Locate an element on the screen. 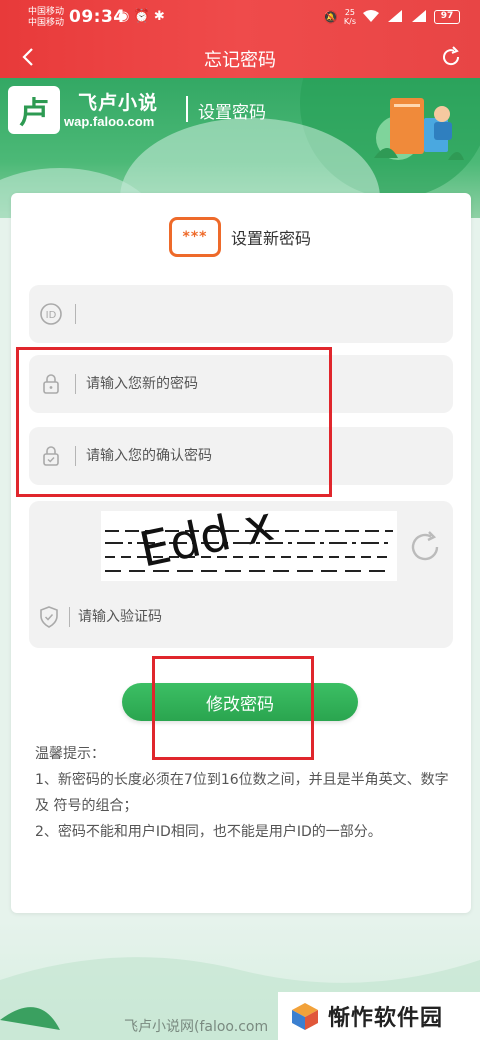 The image size is (480, 1040). confirm-password-input is located at coordinates (269, 456).